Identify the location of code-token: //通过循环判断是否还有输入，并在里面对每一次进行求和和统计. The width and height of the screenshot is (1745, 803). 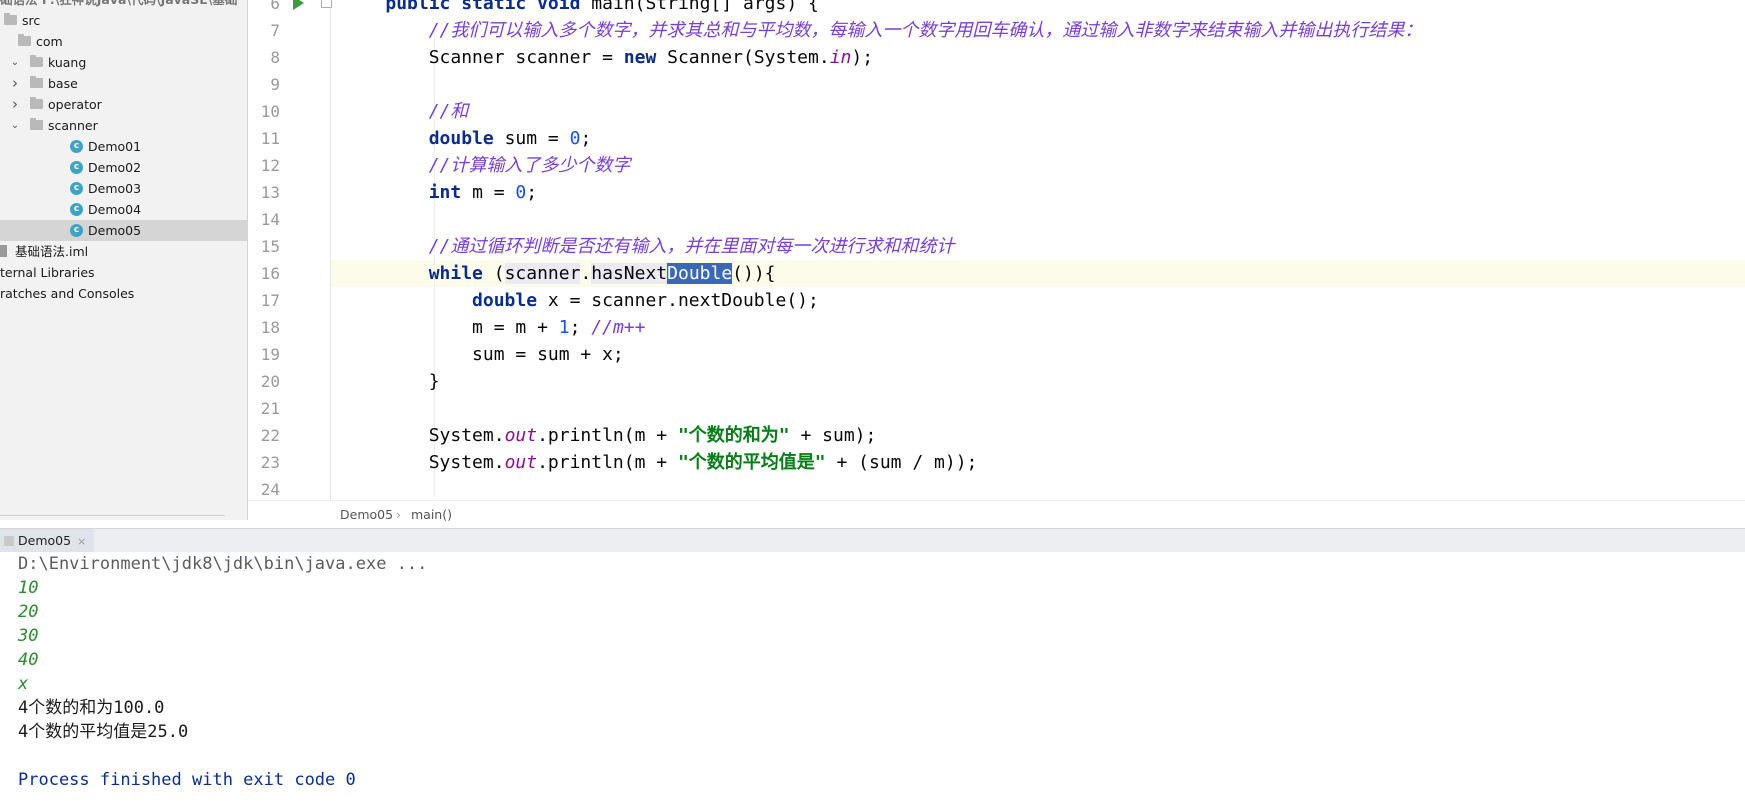
(691, 246).